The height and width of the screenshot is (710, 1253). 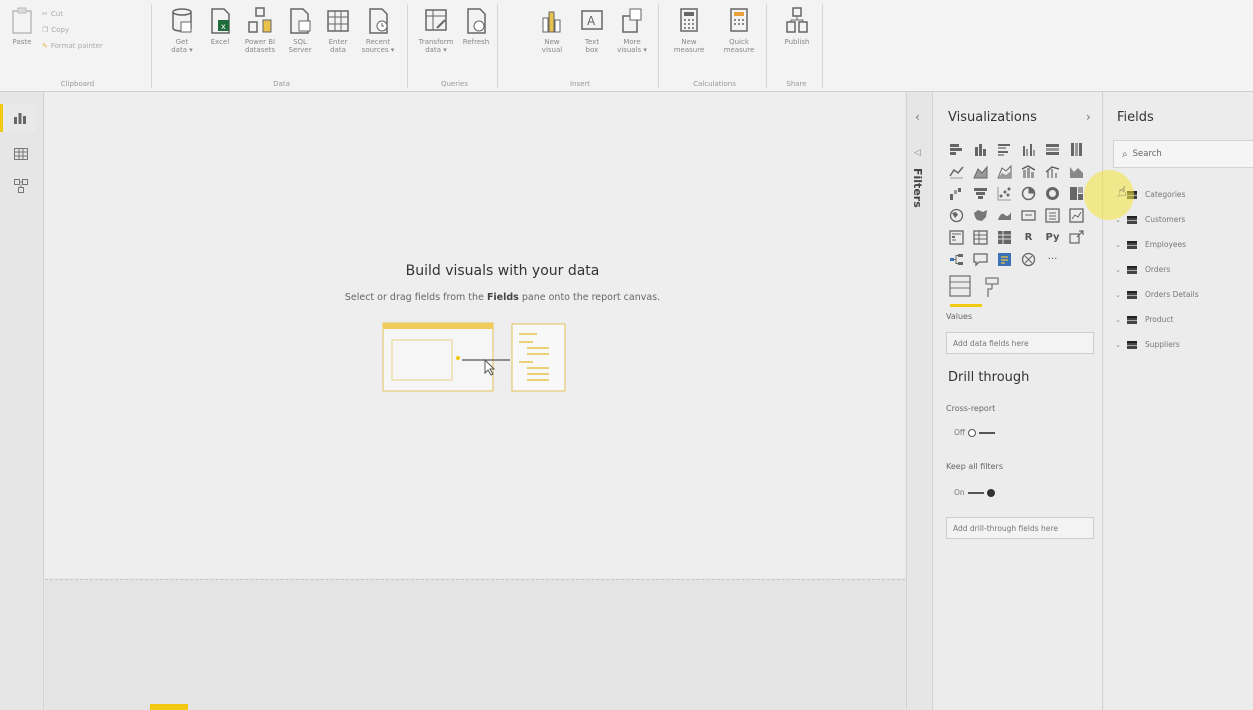 I want to click on donut-icon, so click(x=1052, y=193).